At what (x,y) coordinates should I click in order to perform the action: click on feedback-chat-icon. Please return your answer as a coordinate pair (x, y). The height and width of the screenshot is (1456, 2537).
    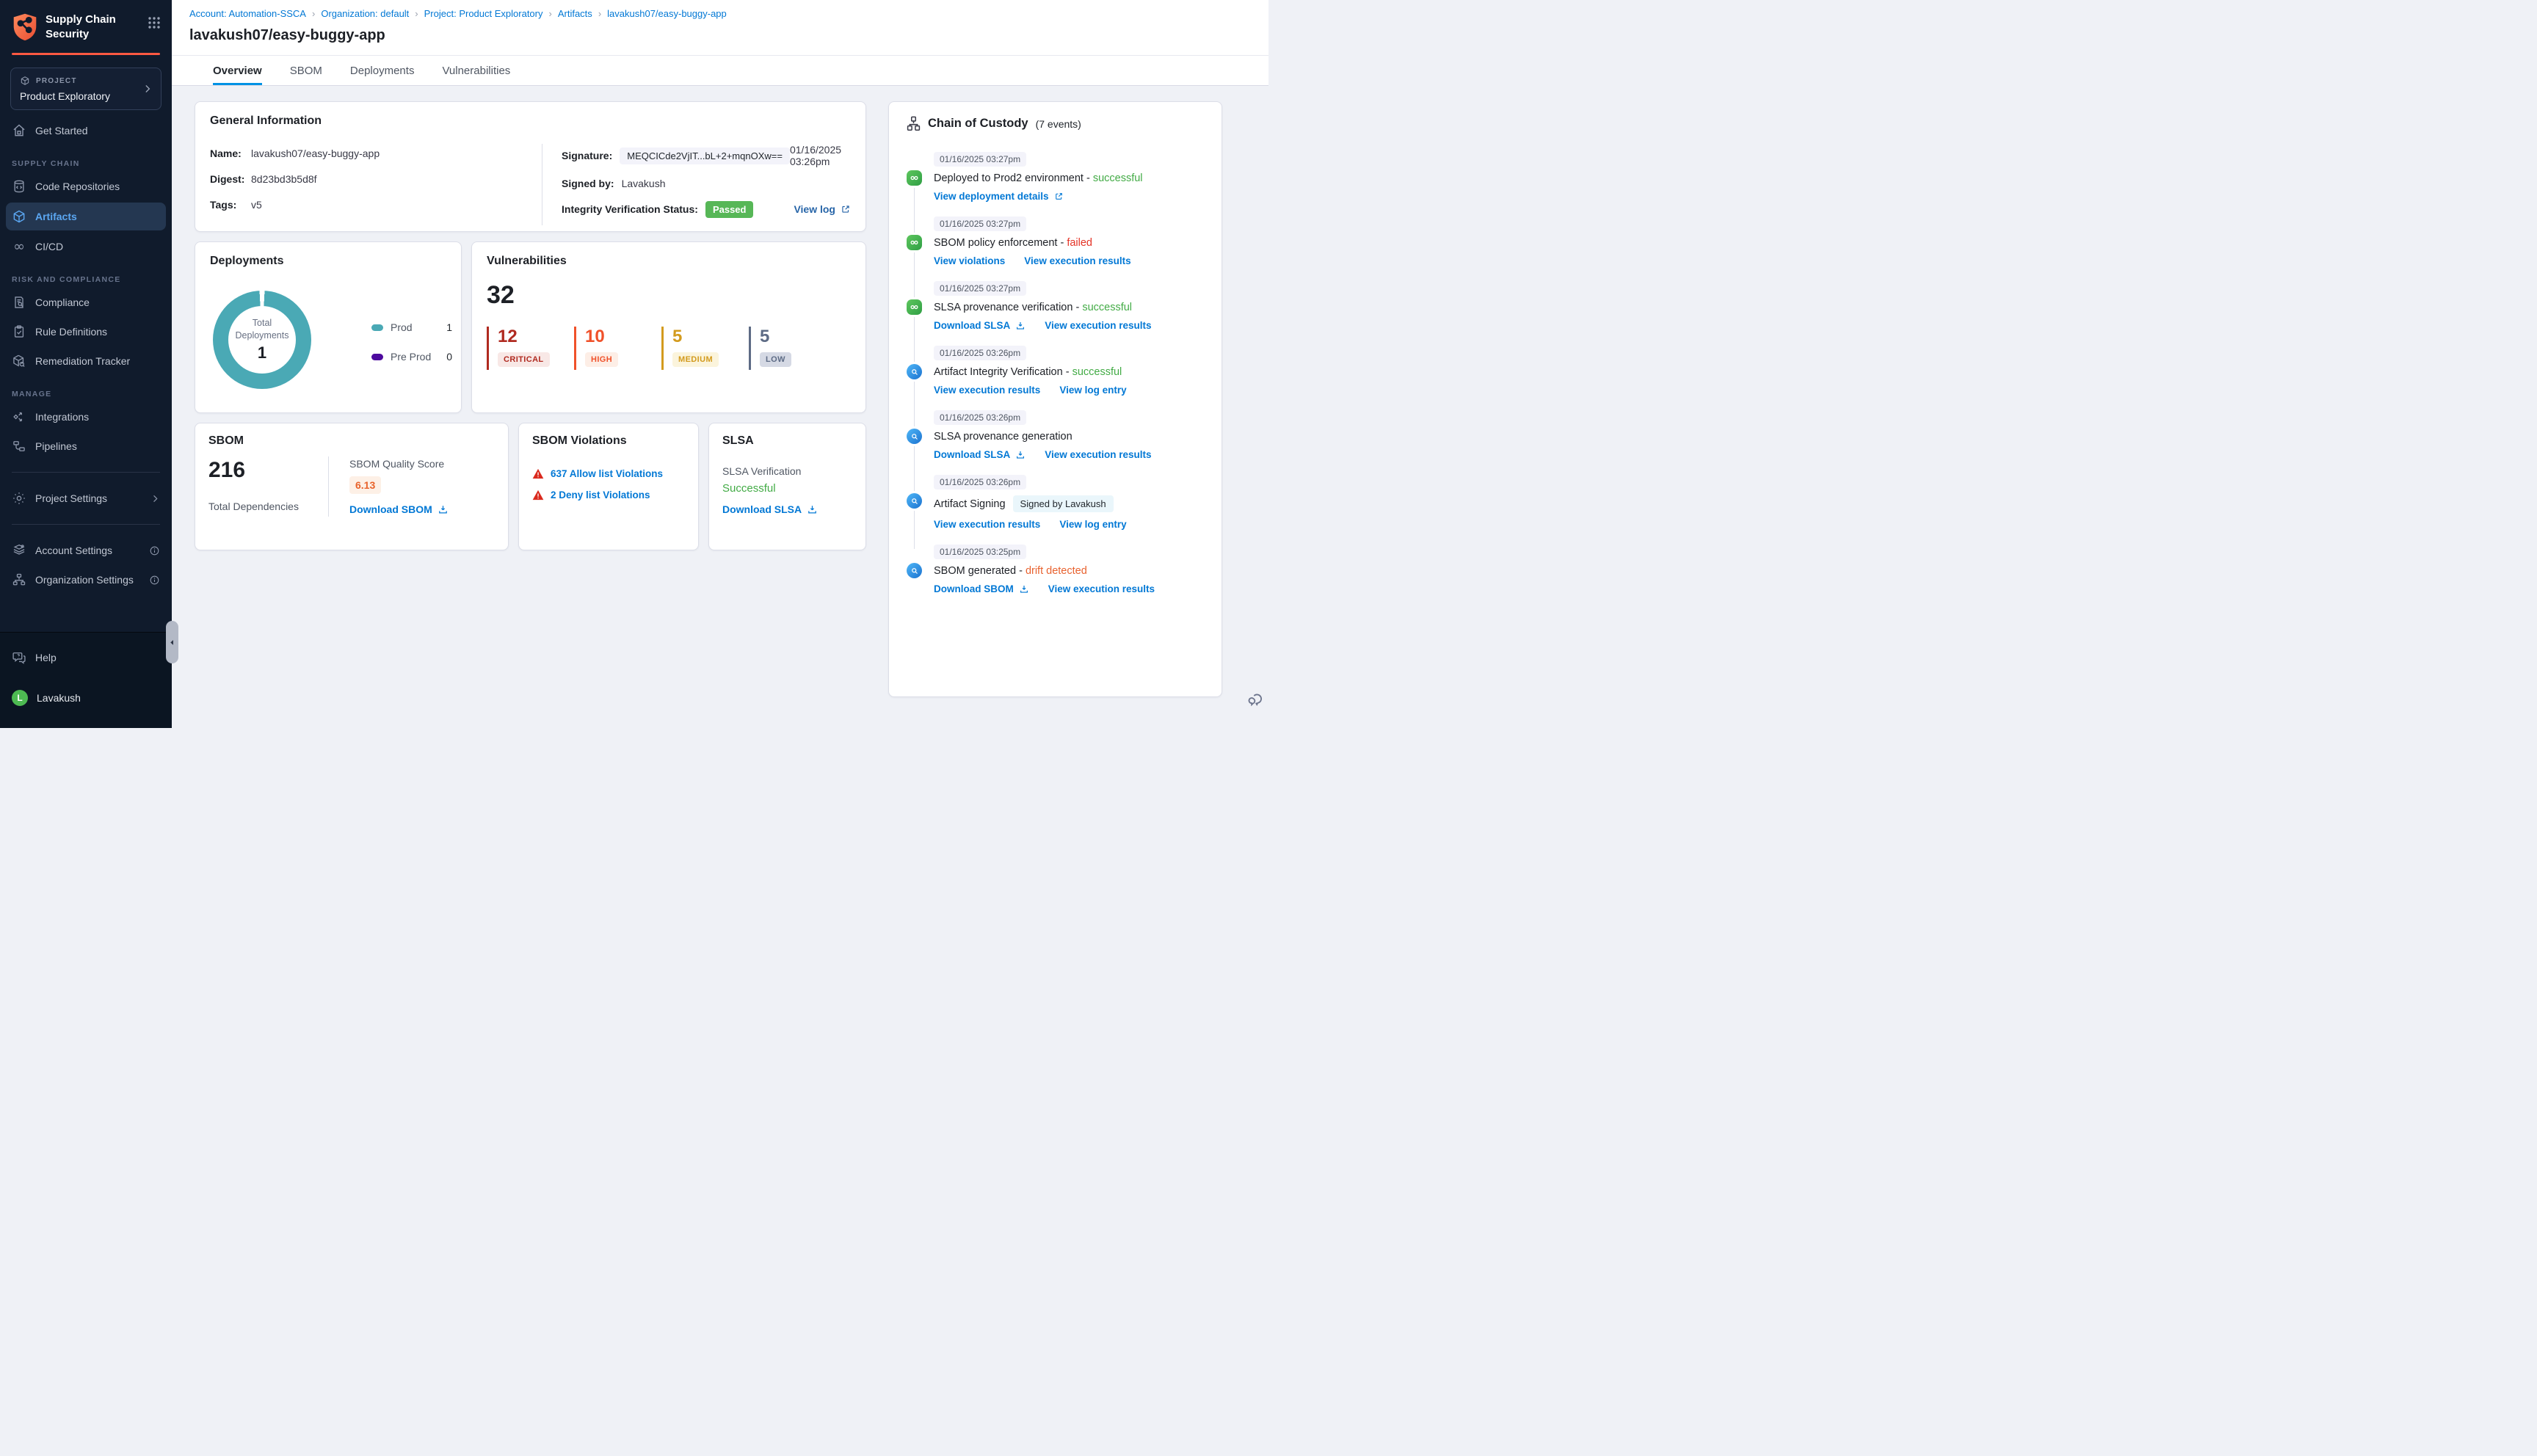
    Looking at the image, I should click on (1256, 699).